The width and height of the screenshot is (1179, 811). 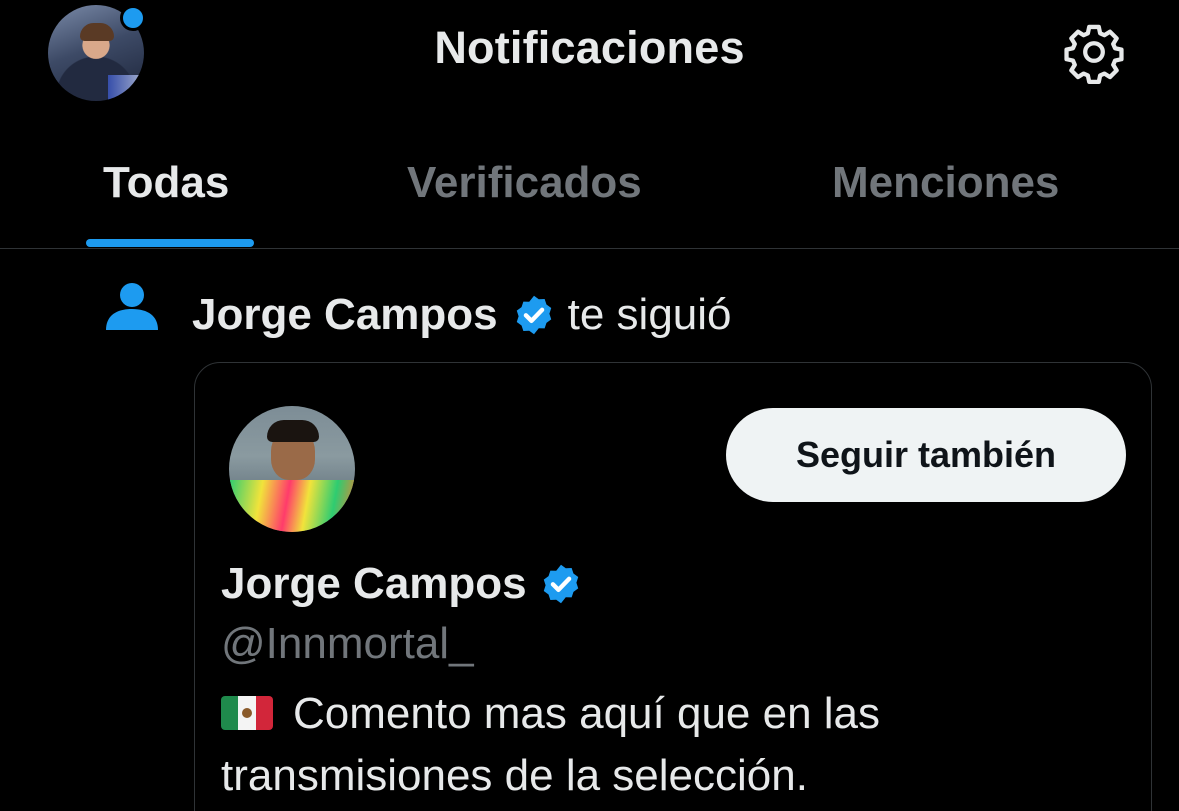 What do you see at coordinates (345, 315) in the screenshot?
I see `notification-actor-name: Jorge Campos` at bounding box center [345, 315].